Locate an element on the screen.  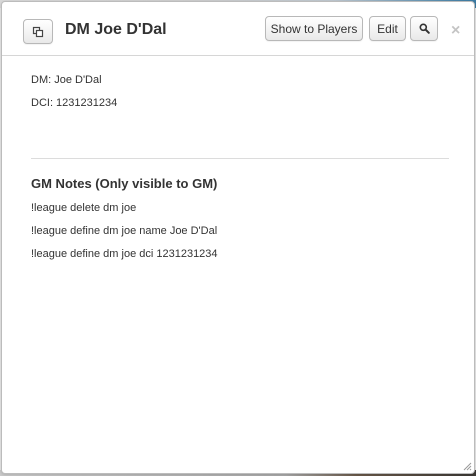
show-to-players-button: Show to Players is located at coordinates (314, 28).